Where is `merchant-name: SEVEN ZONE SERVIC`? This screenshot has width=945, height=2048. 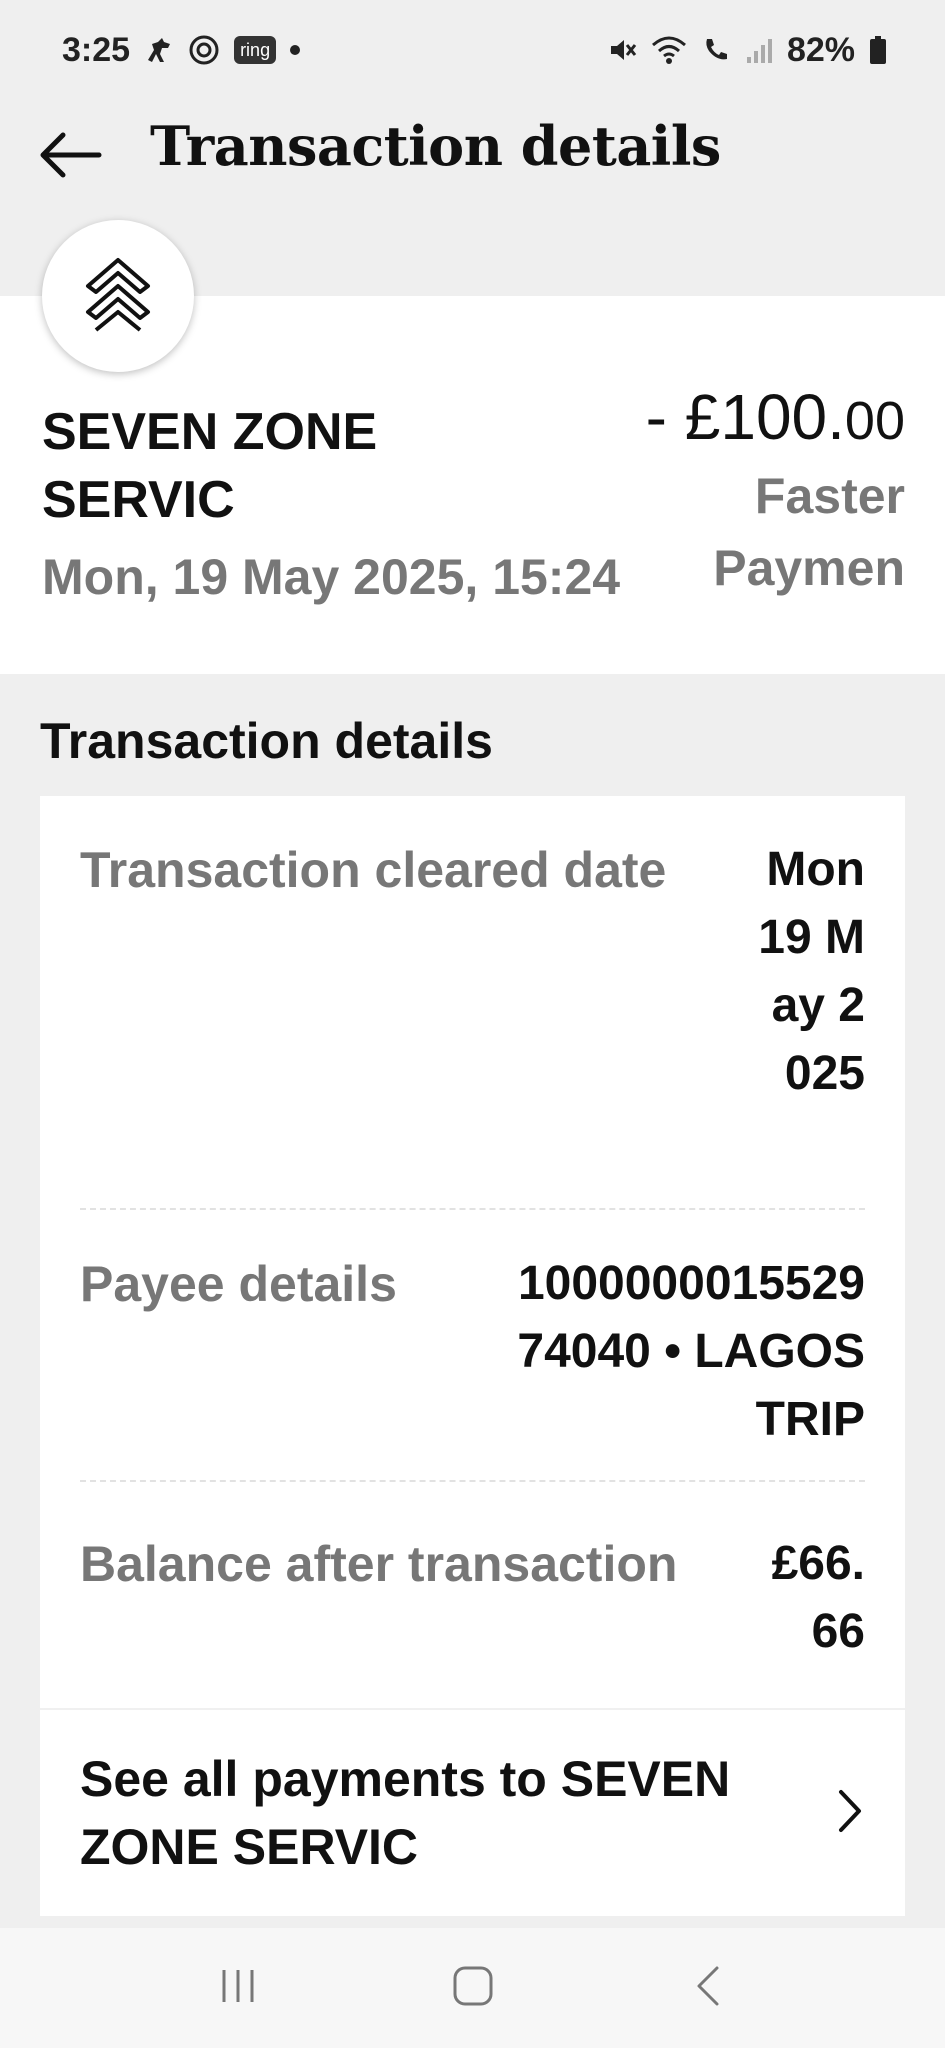
merchant-name: SEVEN ZONE SERVIC is located at coordinates (210, 466).